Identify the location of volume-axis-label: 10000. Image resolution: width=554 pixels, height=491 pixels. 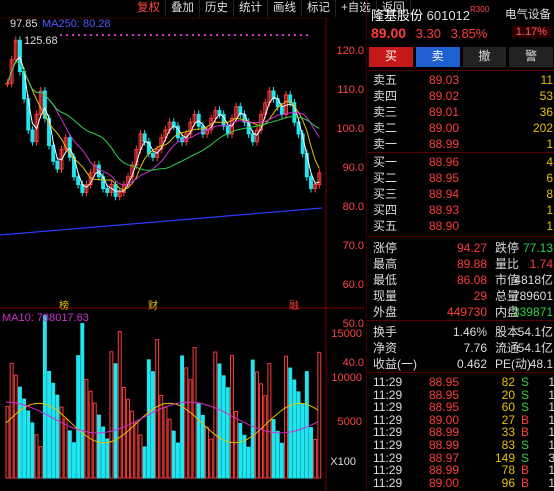
(346, 378).